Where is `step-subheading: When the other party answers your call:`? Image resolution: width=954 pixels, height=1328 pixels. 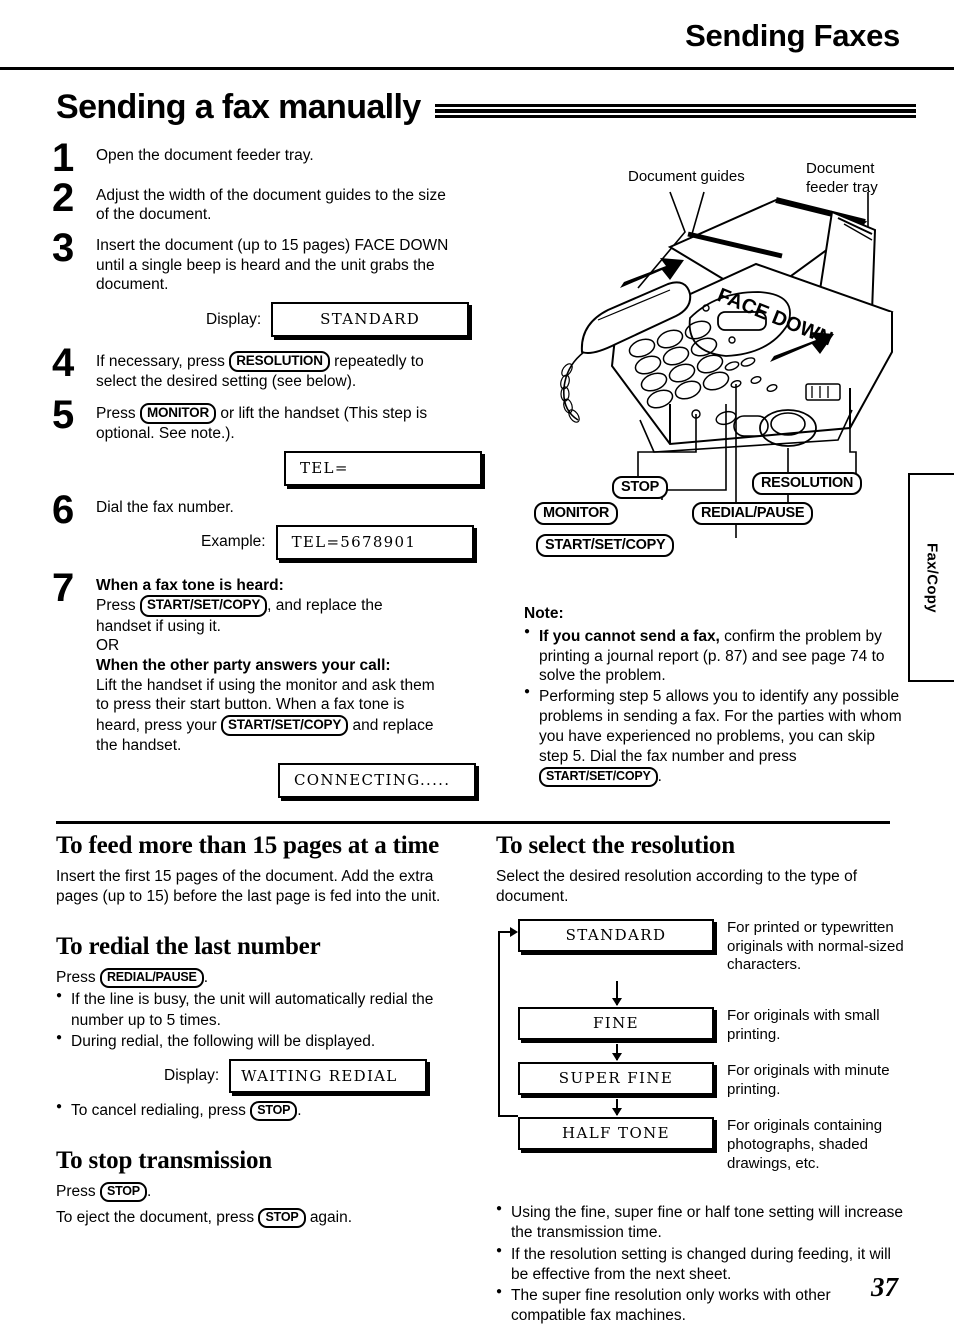 step-subheading: When the other party answers your call: is located at coordinates (243, 665).